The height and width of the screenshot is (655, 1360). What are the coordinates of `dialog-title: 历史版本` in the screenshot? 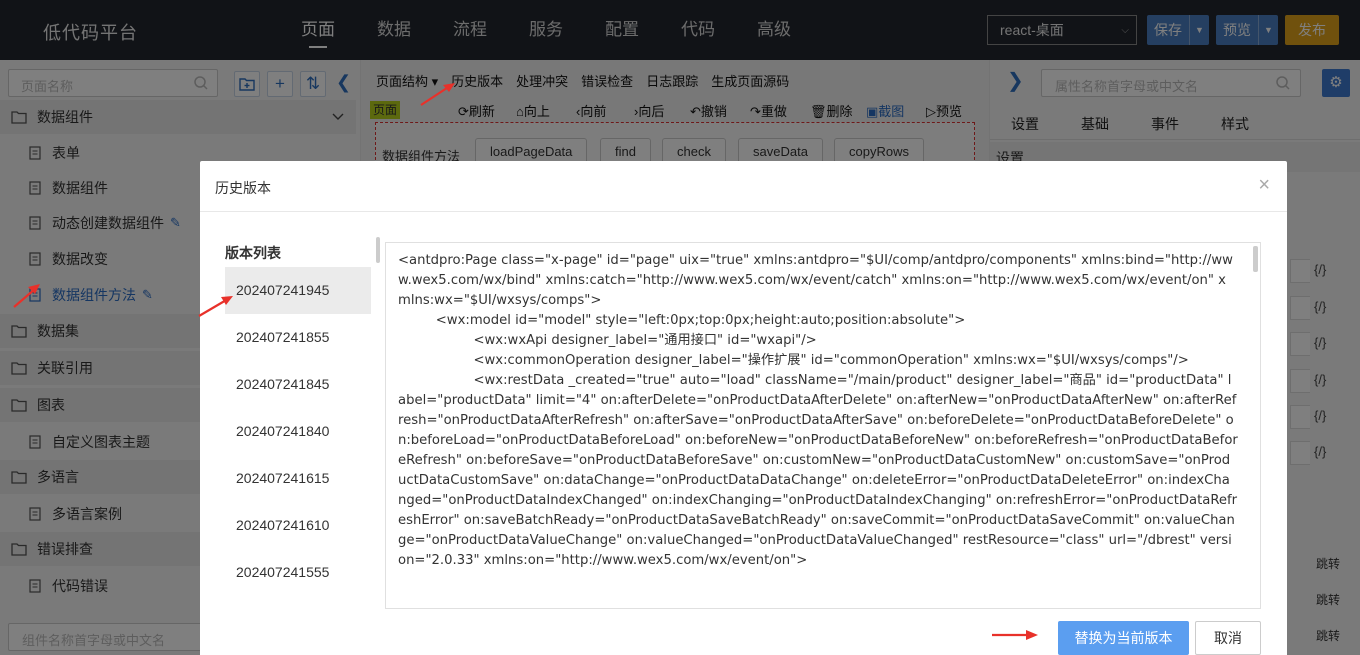 It's located at (243, 188).